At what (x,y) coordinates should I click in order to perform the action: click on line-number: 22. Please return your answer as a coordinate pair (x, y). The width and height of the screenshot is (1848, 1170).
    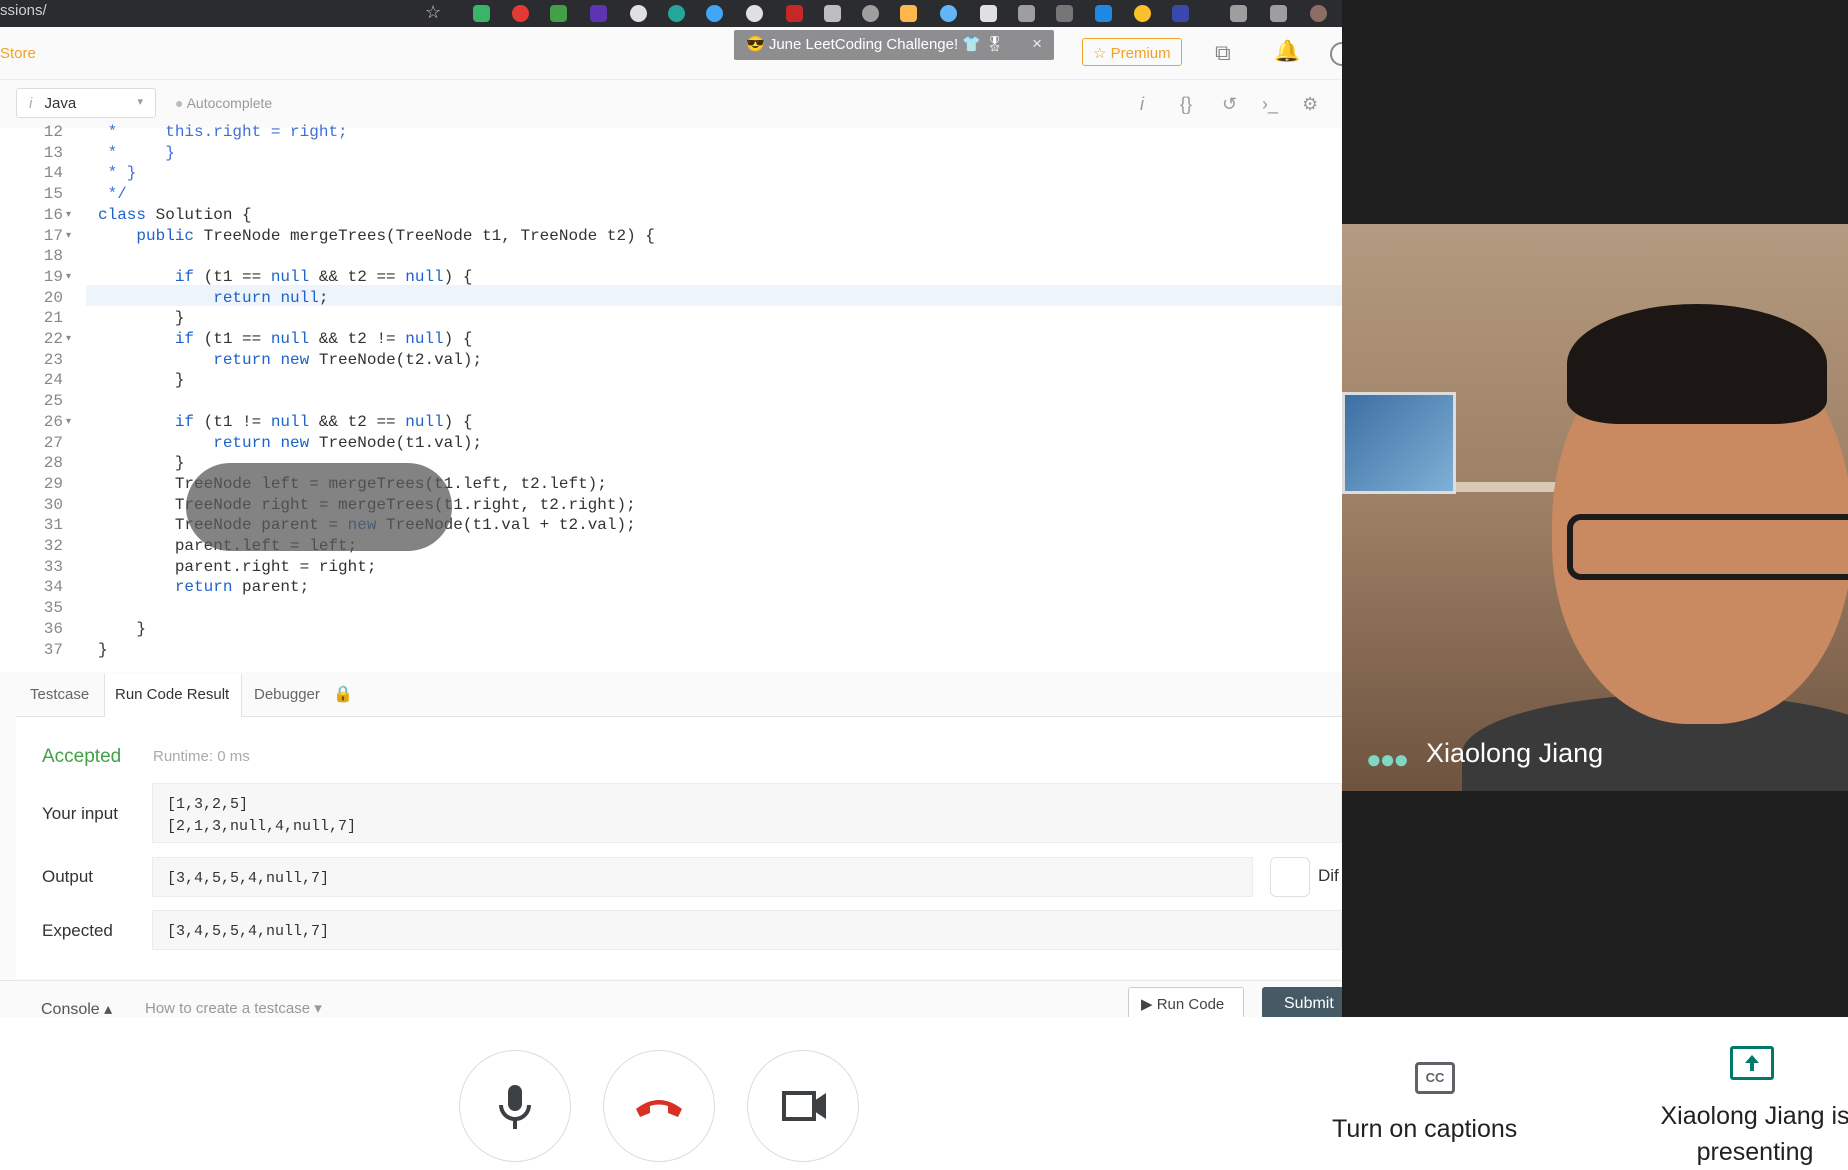
    Looking at the image, I should click on (53, 339).